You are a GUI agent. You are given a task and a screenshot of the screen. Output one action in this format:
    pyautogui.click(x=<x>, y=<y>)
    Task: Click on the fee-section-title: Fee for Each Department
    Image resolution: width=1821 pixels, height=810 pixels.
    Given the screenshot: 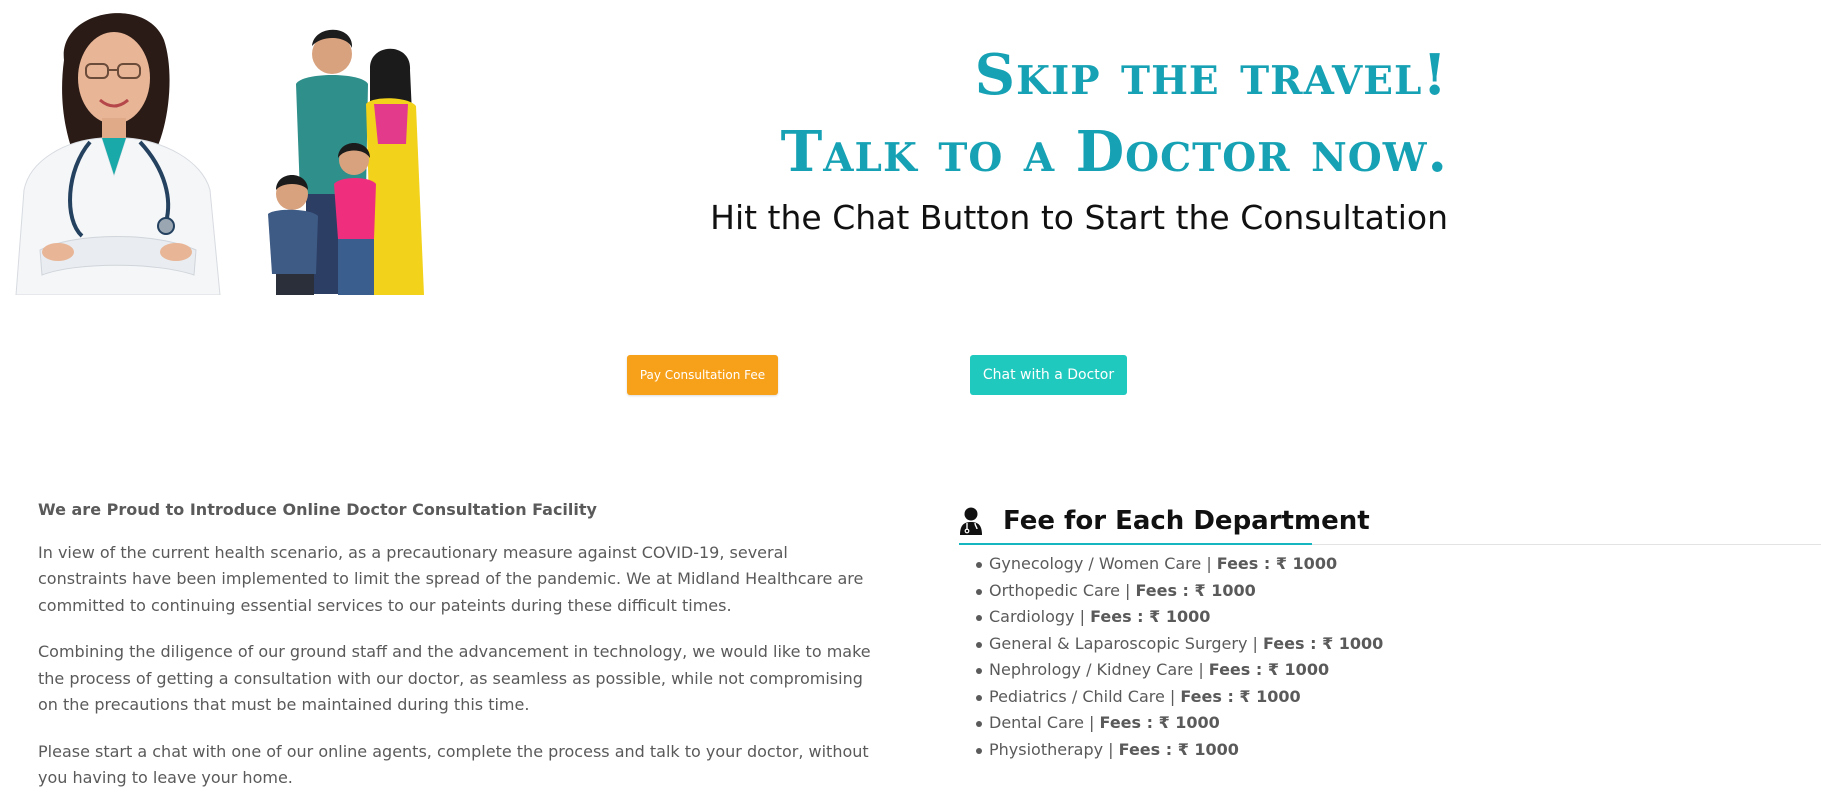 What is the action you would take?
    pyautogui.click(x=1186, y=521)
    